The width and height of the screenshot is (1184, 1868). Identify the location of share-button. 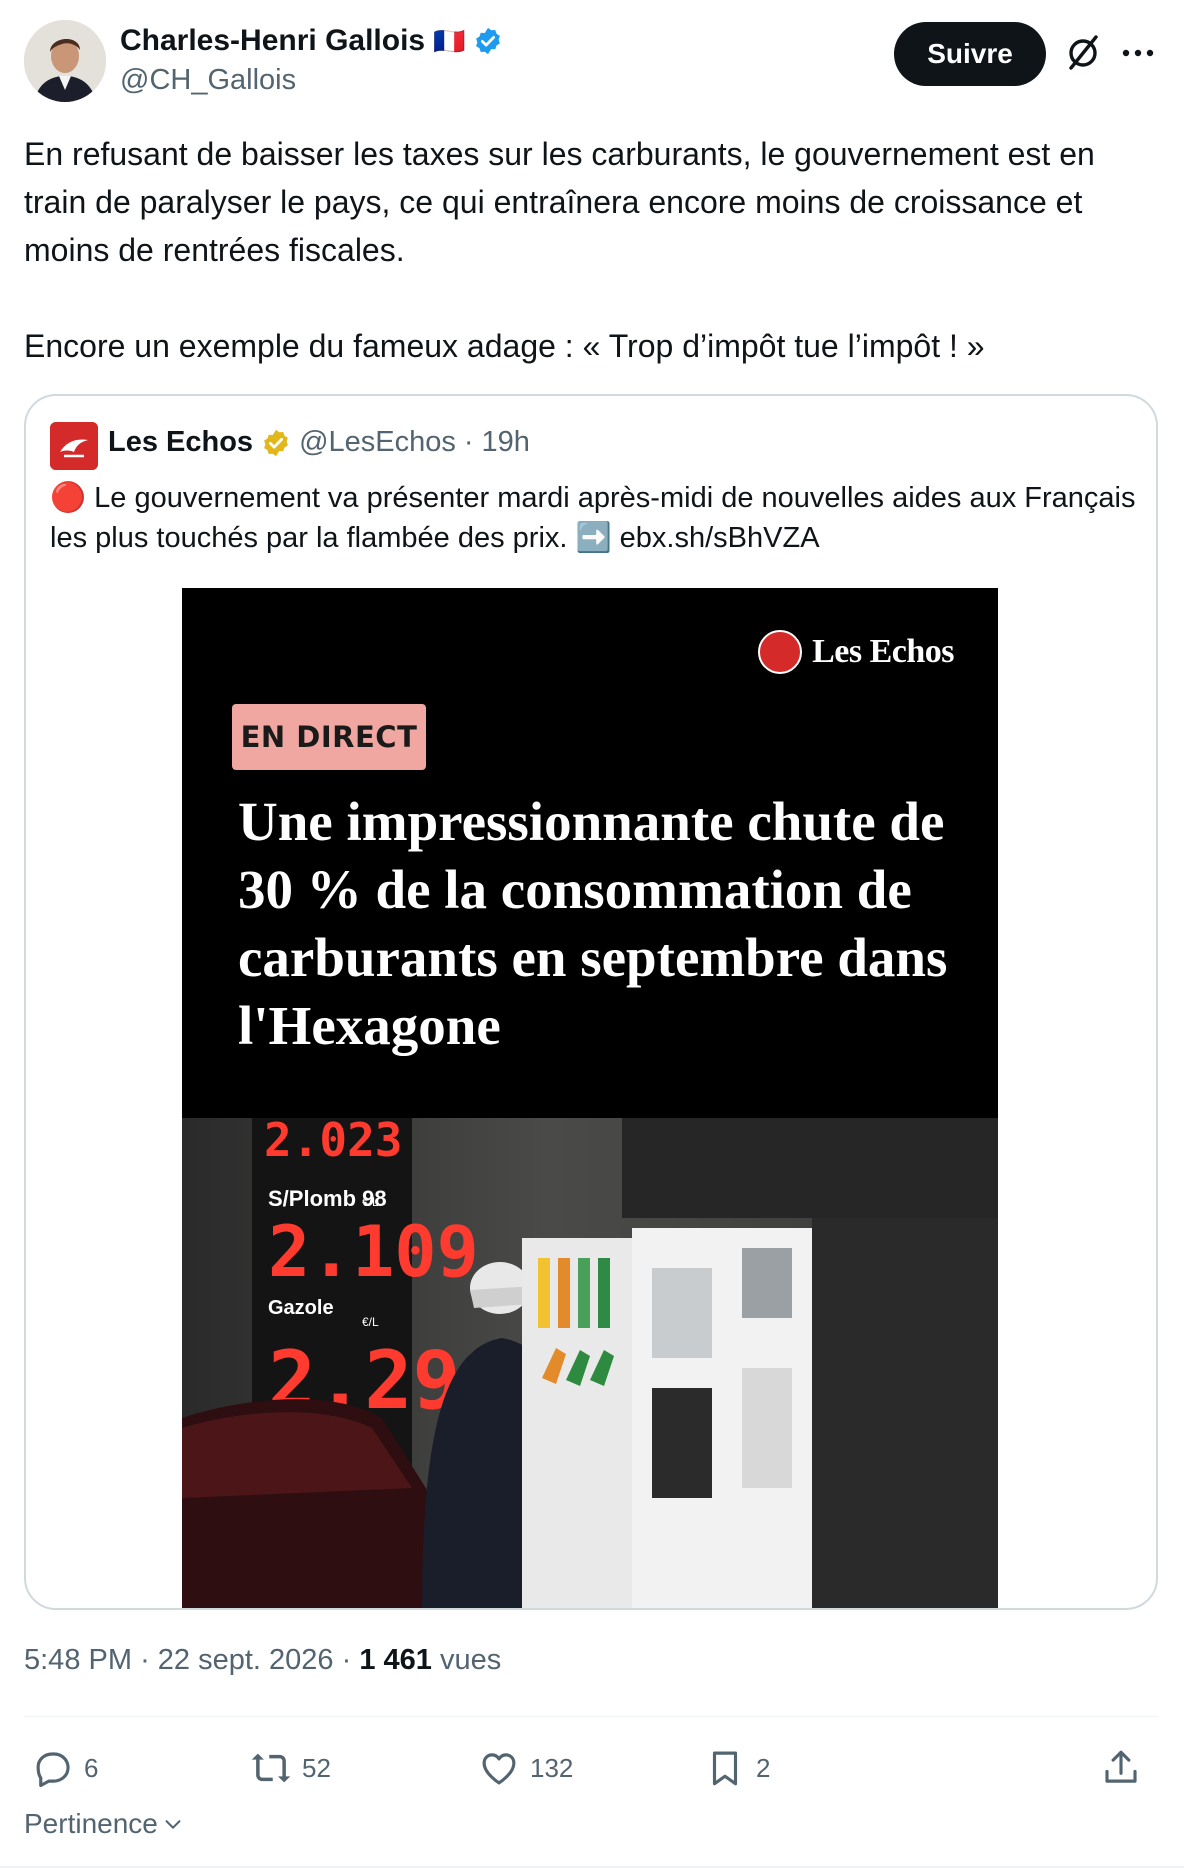
(1121, 1768).